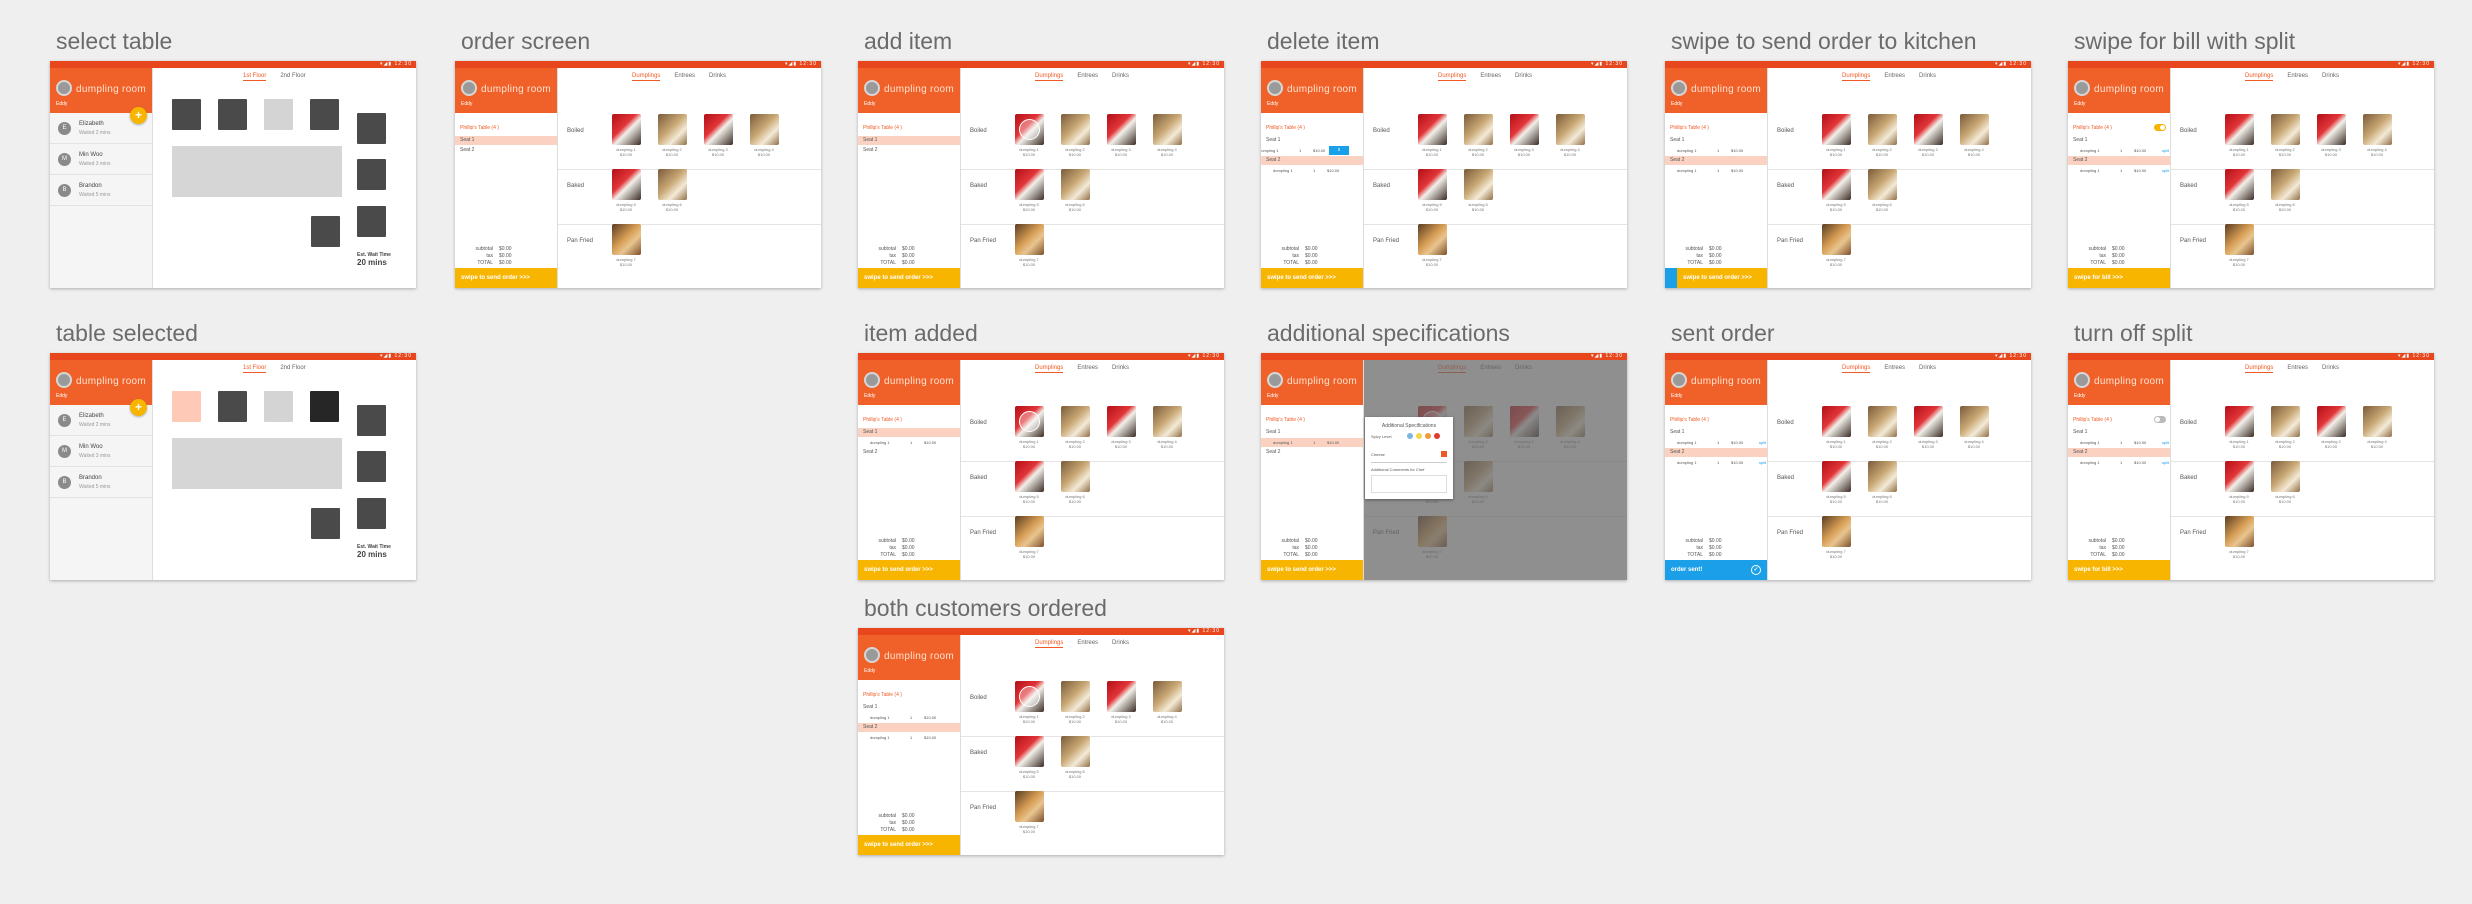 The image size is (2472, 904). Describe the element at coordinates (101, 420) in the screenshot. I see `waitlist-item: E Elizabeth Waited 2 mins` at that location.